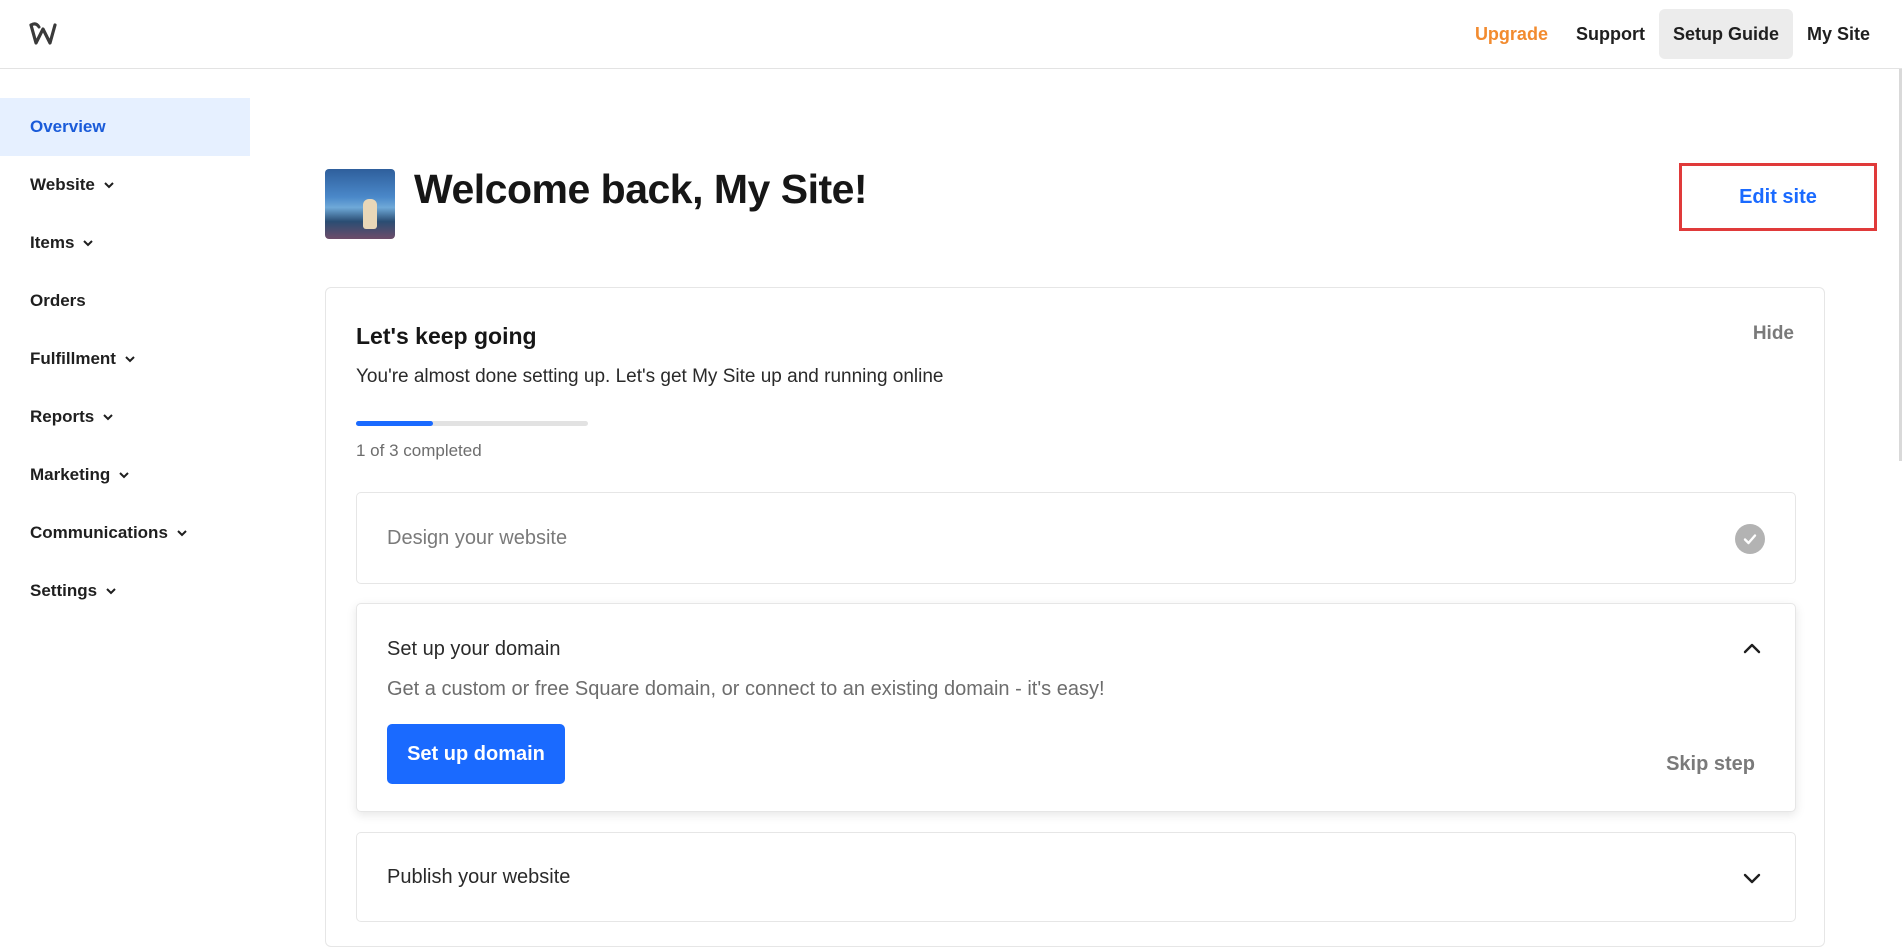 This screenshot has height=947, width=1902. What do you see at coordinates (474, 649) in the screenshot?
I see `step-label: Set up your domain` at bounding box center [474, 649].